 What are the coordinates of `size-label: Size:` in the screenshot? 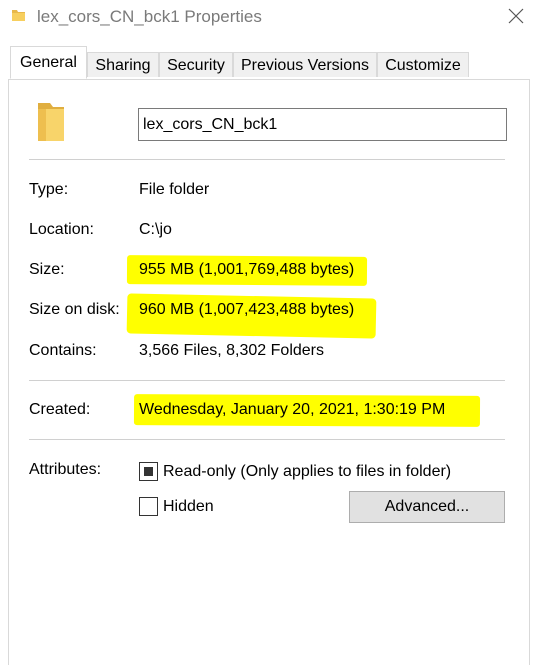 It's located at (47, 269).